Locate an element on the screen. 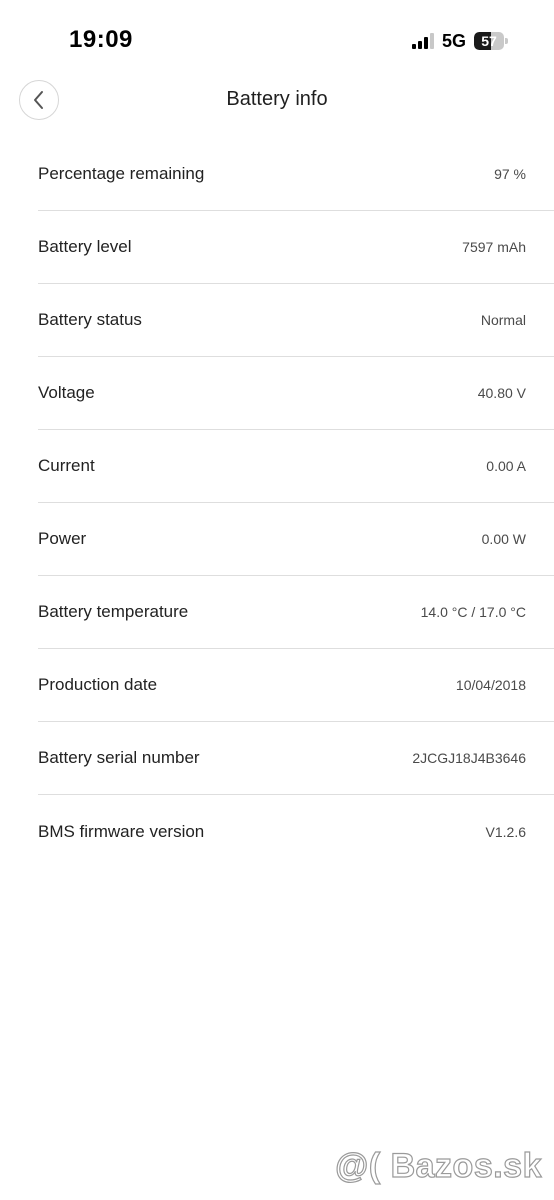  item-value: 97 % is located at coordinates (510, 174).